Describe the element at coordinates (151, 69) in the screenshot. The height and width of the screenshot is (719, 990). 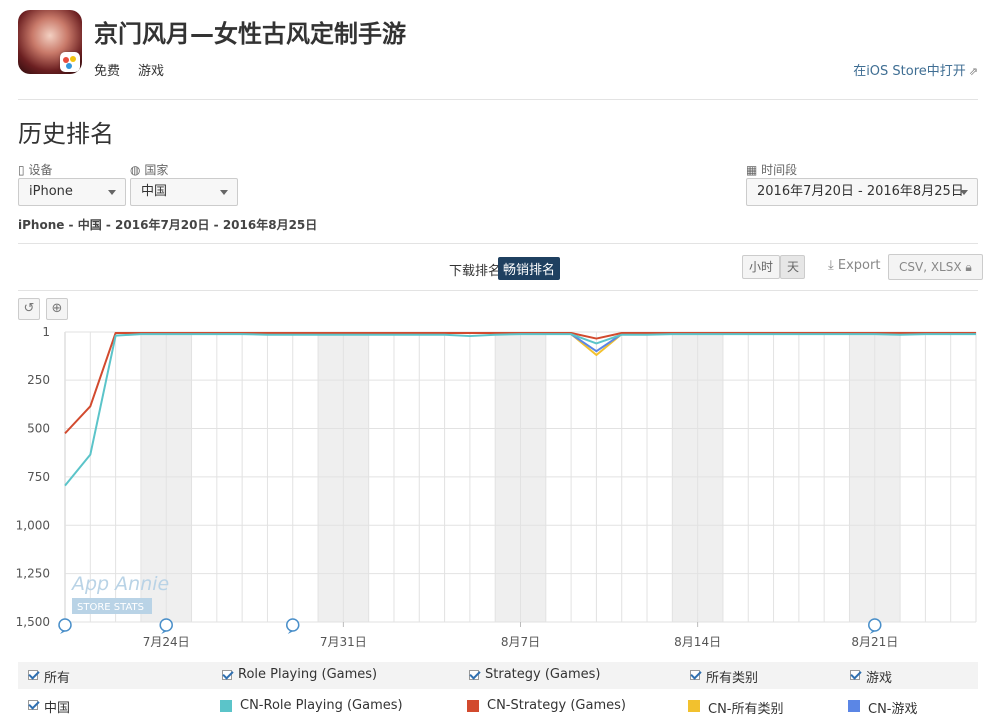
I see `app-category-link: 游戏` at that location.